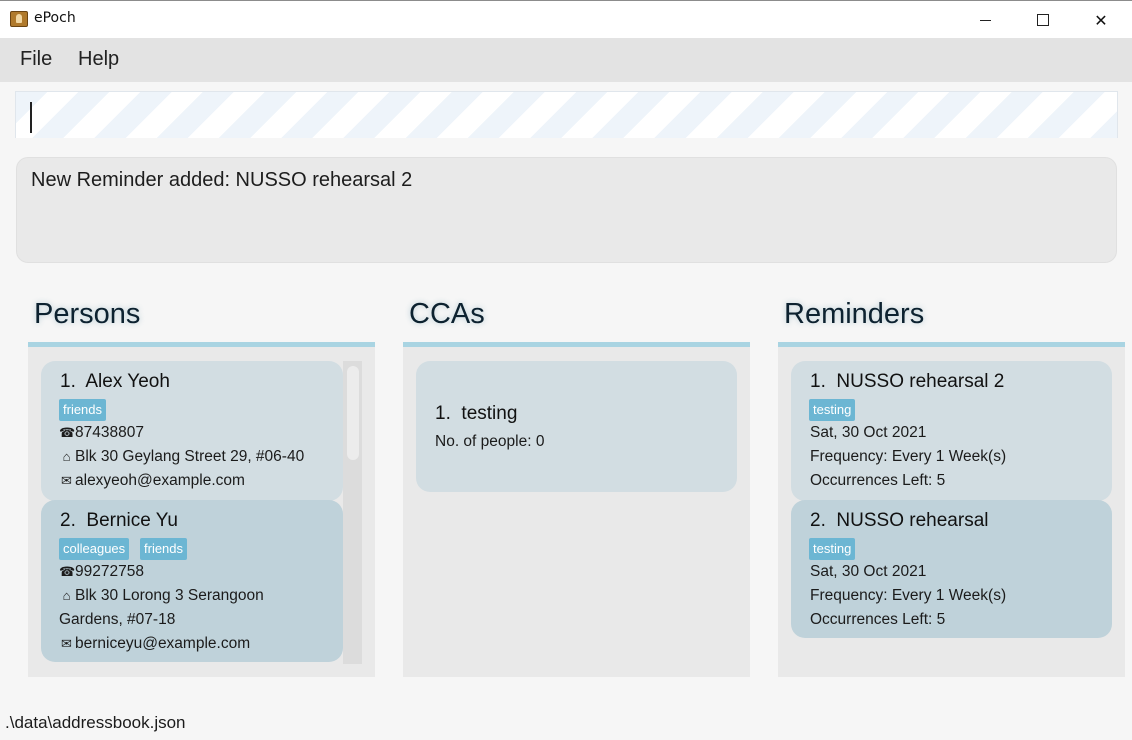 The height and width of the screenshot is (740, 1132). I want to click on status-bar-path: .\data\addressbook.json, so click(95, 722).